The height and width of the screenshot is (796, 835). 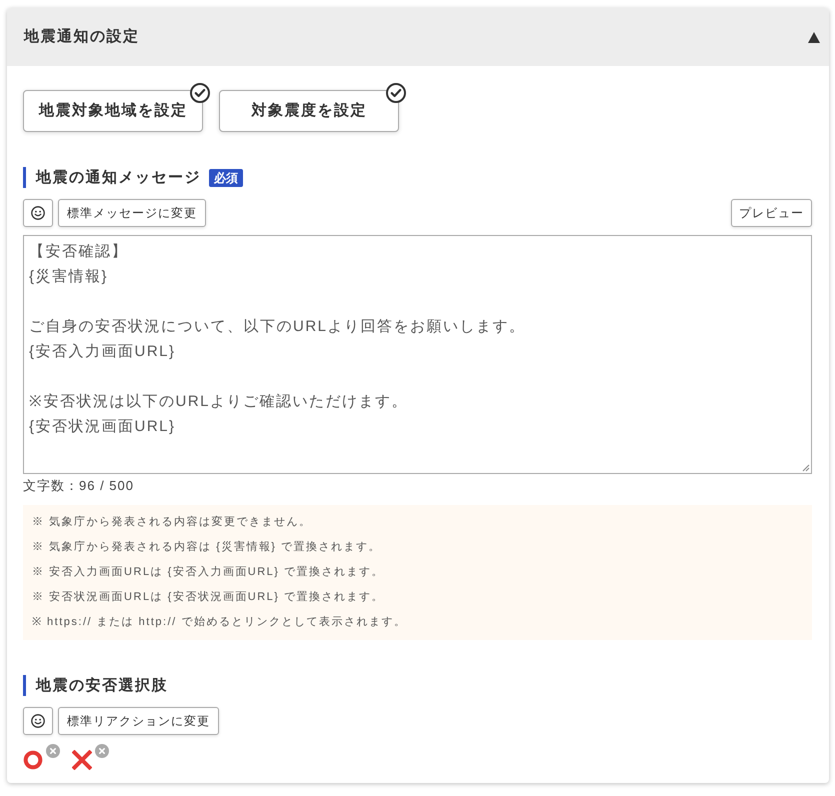 I want to click on note-text: ※ https:// または http:// で始めるとリンクとして表示されます。, so click(x=220, y=622).